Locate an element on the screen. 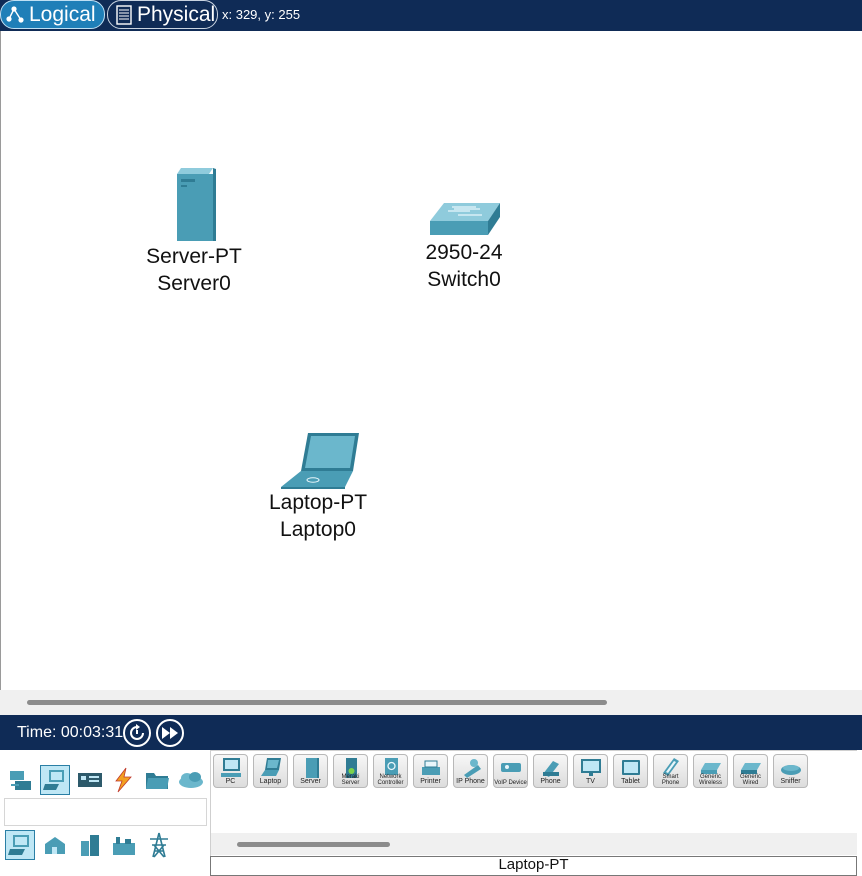  palette-item-label: Laptop is located at coordinates (270, 781).